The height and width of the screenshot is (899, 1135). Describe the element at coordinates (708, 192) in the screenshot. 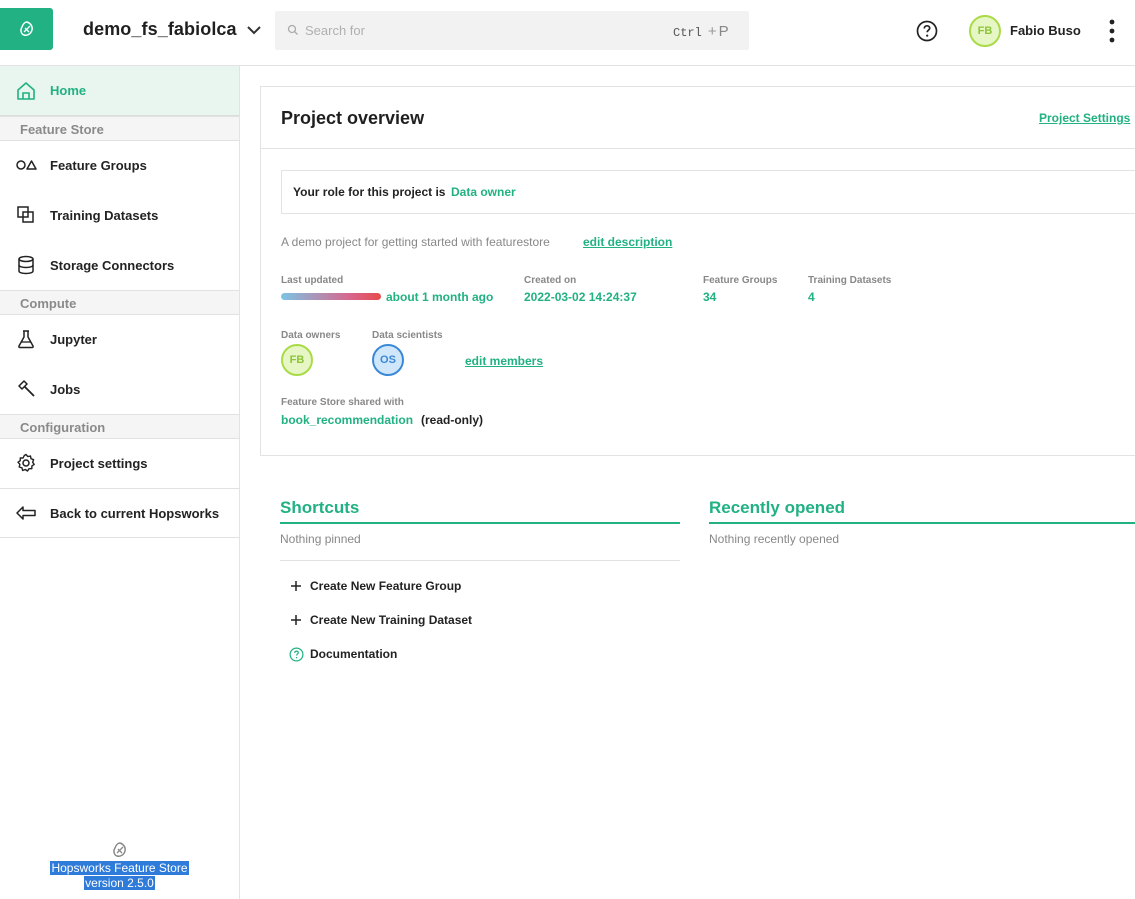

I see `role-banner: Your role for this project is Data owner` at that location.